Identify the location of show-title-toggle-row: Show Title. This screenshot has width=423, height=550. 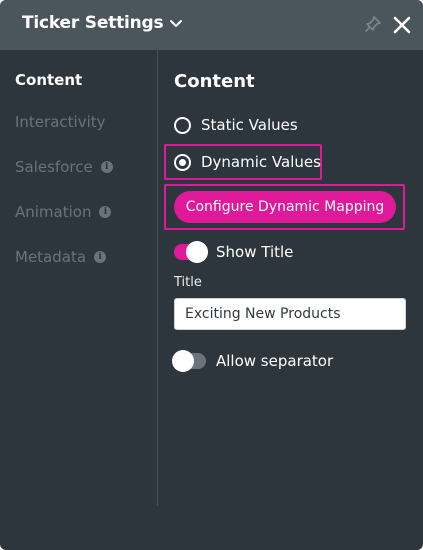
(234, 252).